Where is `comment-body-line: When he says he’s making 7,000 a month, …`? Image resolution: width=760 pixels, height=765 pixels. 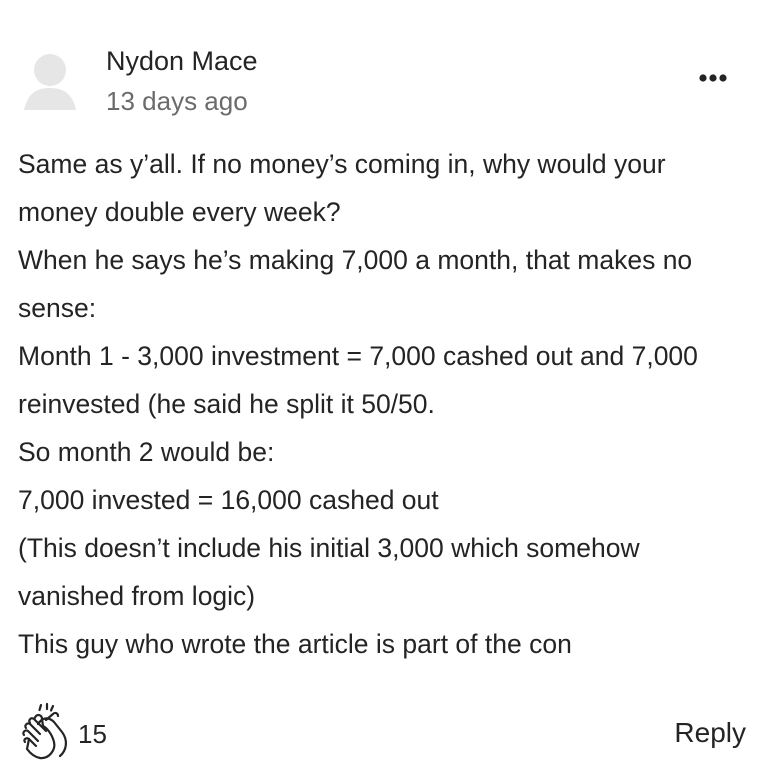
comment-body-line: When he says he’s making 7,000 a month, … is located at coordinates (355, 260).